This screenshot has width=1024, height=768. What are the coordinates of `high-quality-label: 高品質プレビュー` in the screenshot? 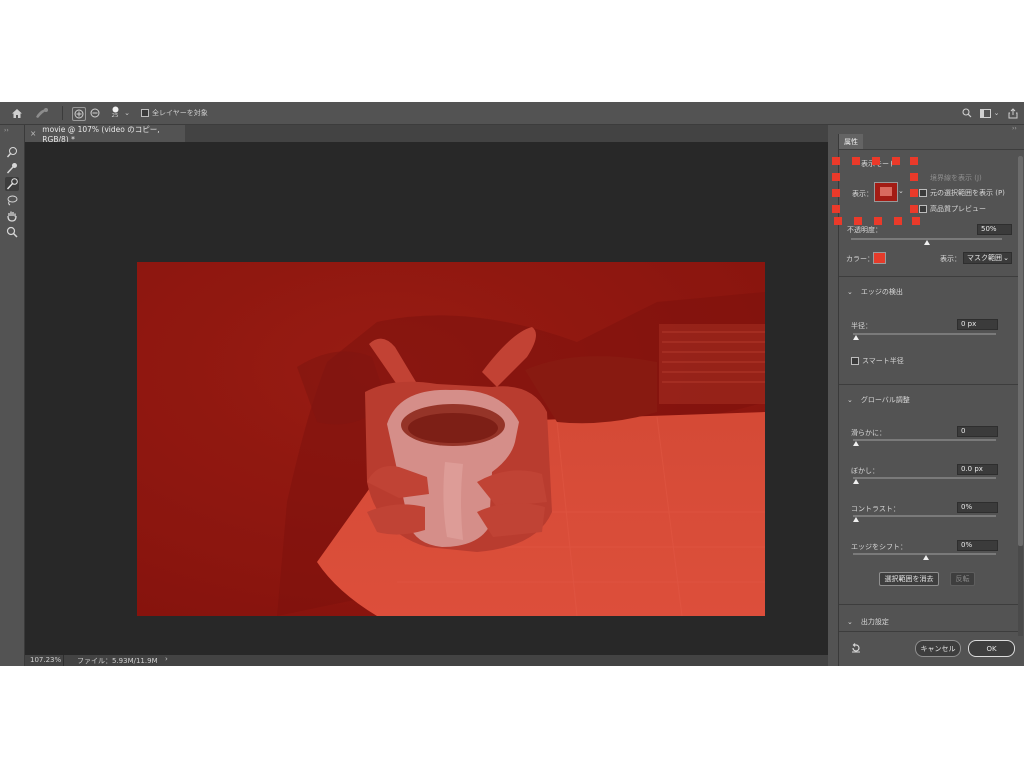 It's located at (958, 209).